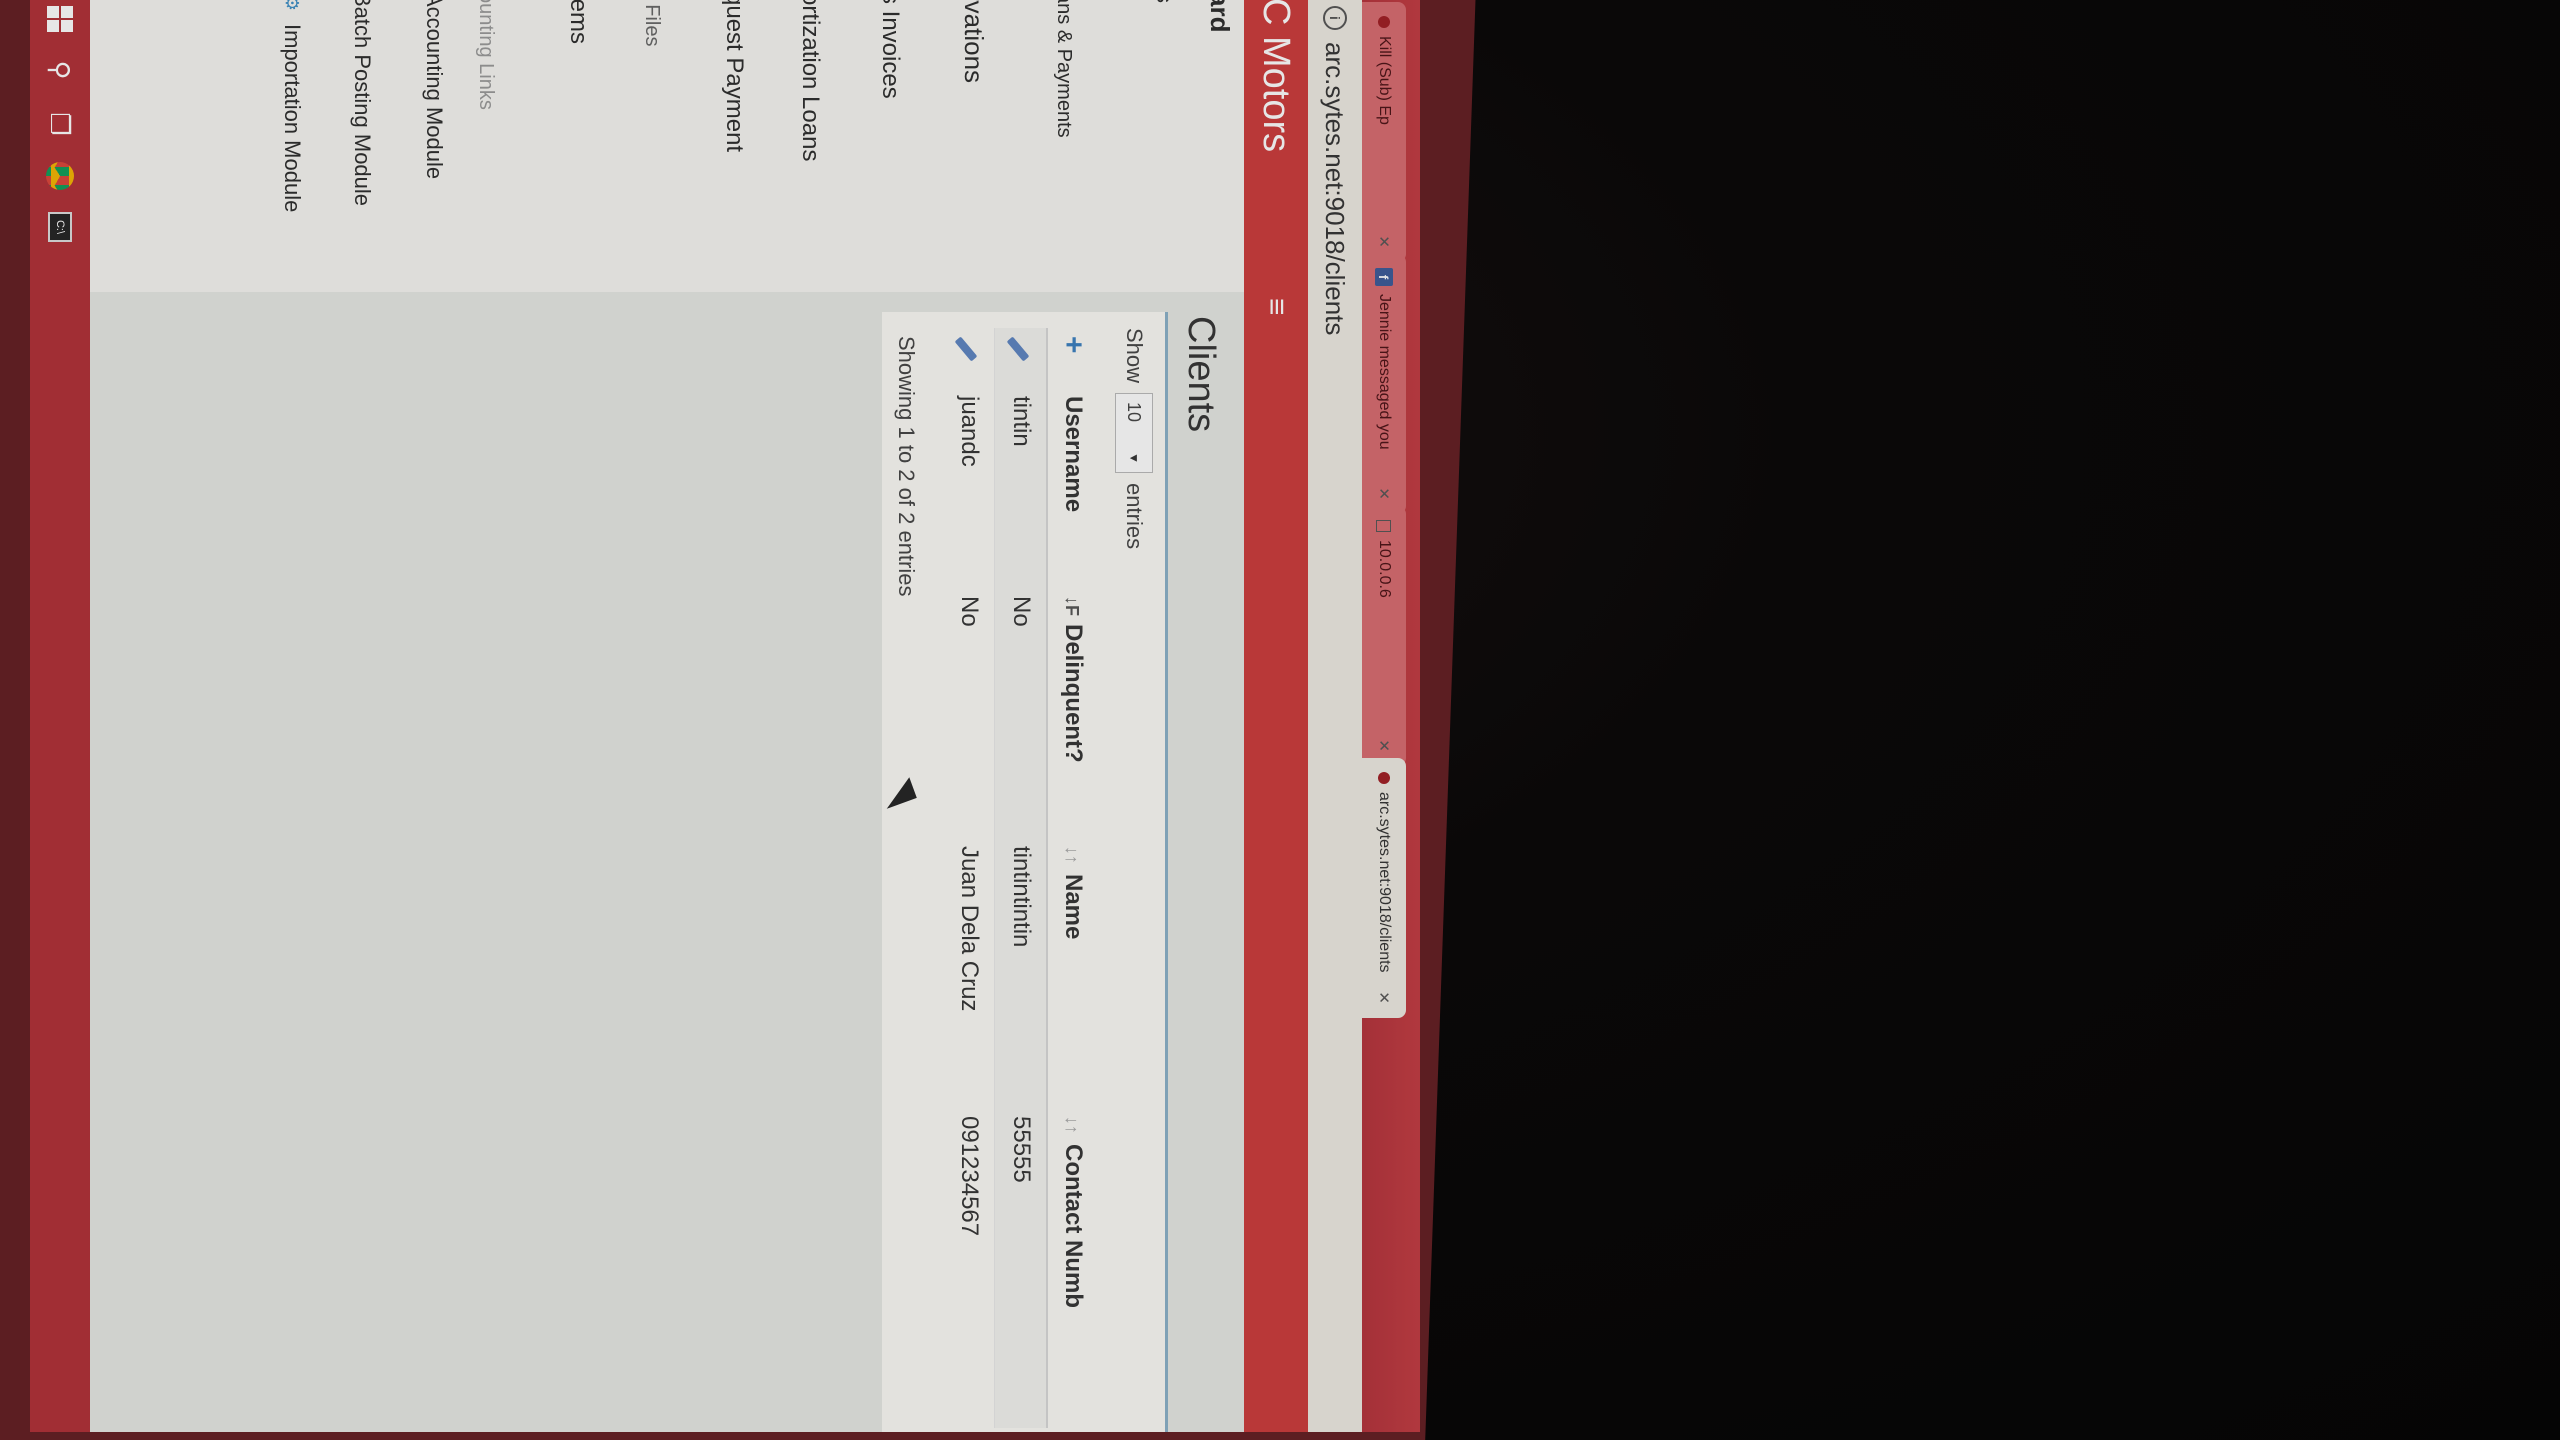 Image resolution: width=2560 pixels, height=1440 pixels. I want to click on sidebar-item-label: s Invoices, so click(890, 49).